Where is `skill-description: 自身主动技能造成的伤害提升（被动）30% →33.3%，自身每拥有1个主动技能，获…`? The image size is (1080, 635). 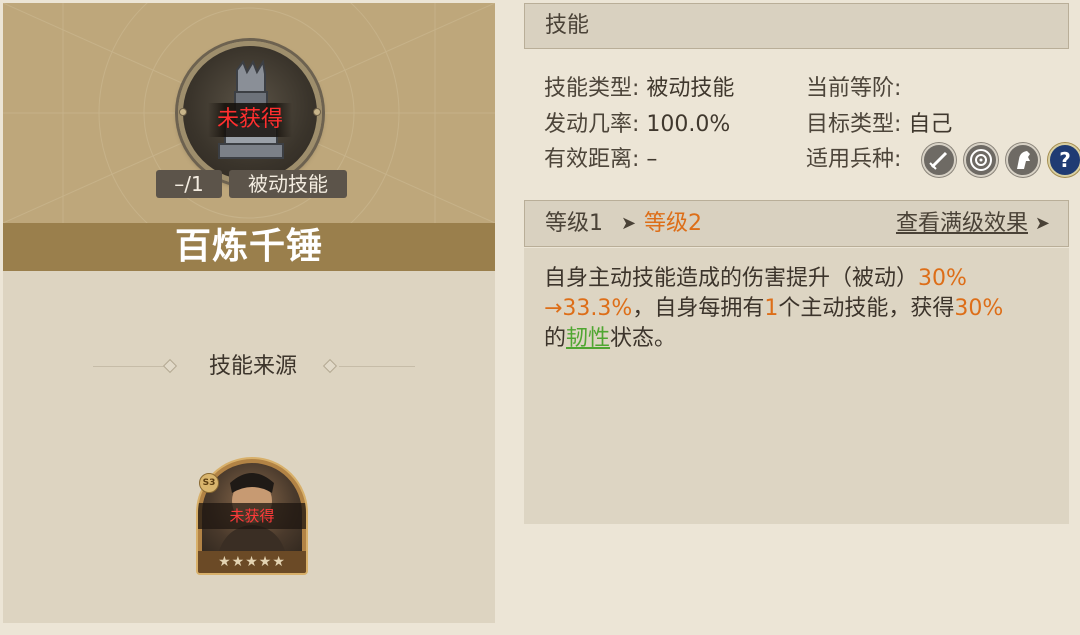 skill-description: 自身主动技能造成的伤害提升（被动）30% →33.3%，自身每拥有1个主动技能，获… is located at coordinates (799, 309).